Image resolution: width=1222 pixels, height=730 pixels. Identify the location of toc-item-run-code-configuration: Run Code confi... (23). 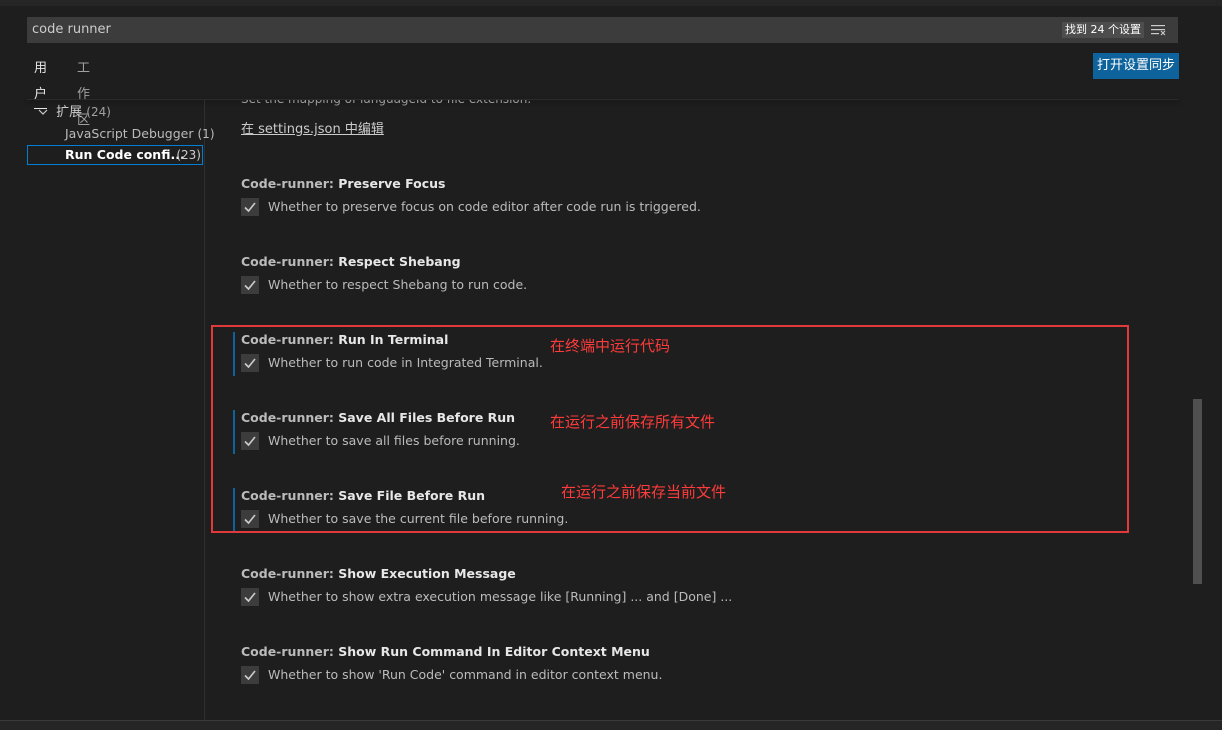
(115, 155).